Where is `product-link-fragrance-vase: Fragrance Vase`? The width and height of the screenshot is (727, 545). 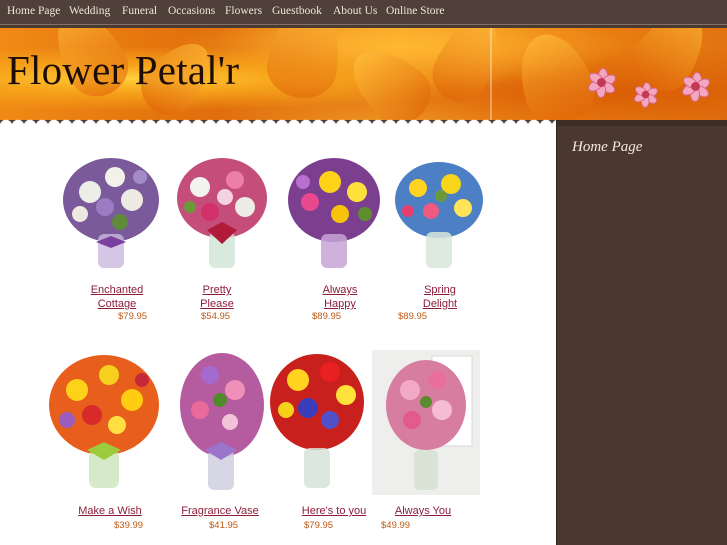
product-link-fragrance-vase: Fragrance Vase is located at coordinates (220, 511).